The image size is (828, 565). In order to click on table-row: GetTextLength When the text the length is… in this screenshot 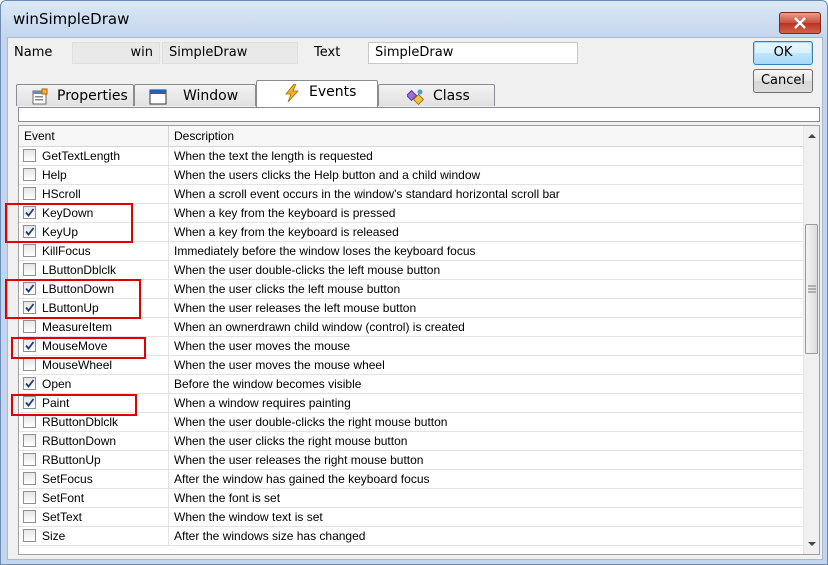, I will do `click(411, 156)`.